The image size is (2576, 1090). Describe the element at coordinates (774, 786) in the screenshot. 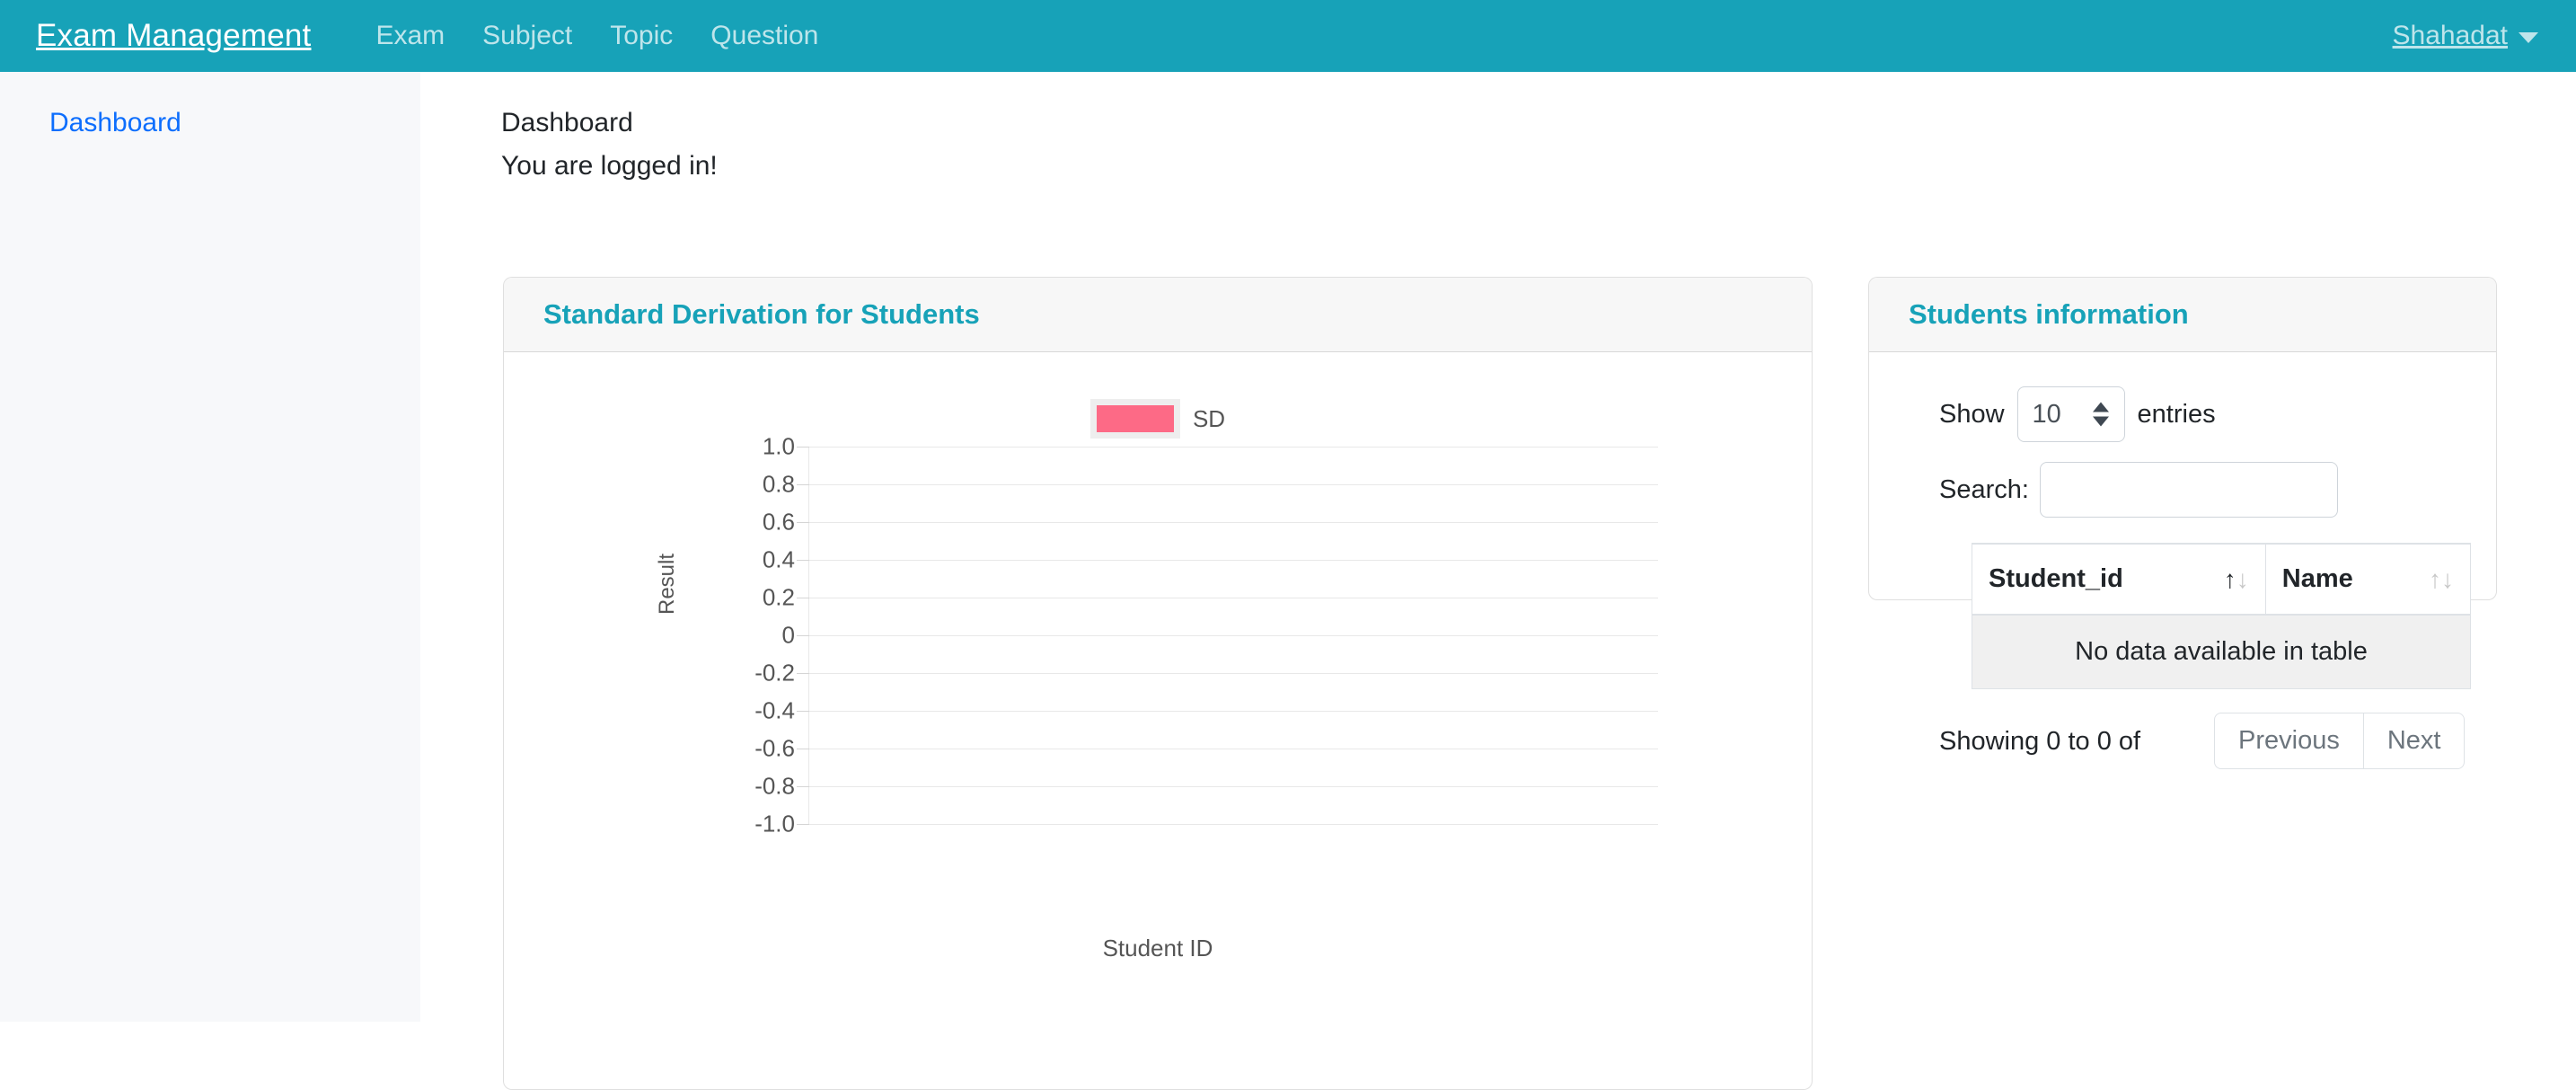

I see `y-tick-label: -0.8` at that location.